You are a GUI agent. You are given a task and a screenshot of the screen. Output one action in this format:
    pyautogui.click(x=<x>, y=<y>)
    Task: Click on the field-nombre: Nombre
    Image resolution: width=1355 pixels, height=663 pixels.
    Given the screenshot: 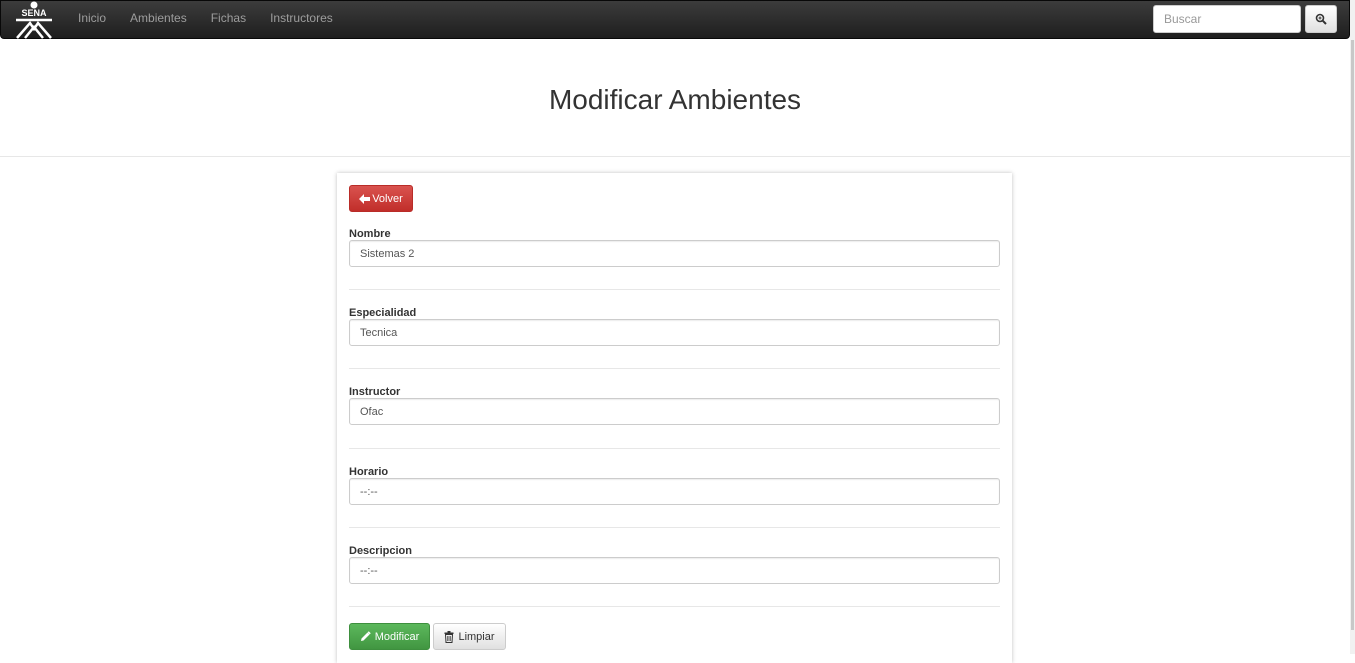 What is the action you would take?
    pyautogui.click(x=674, y=247)
    